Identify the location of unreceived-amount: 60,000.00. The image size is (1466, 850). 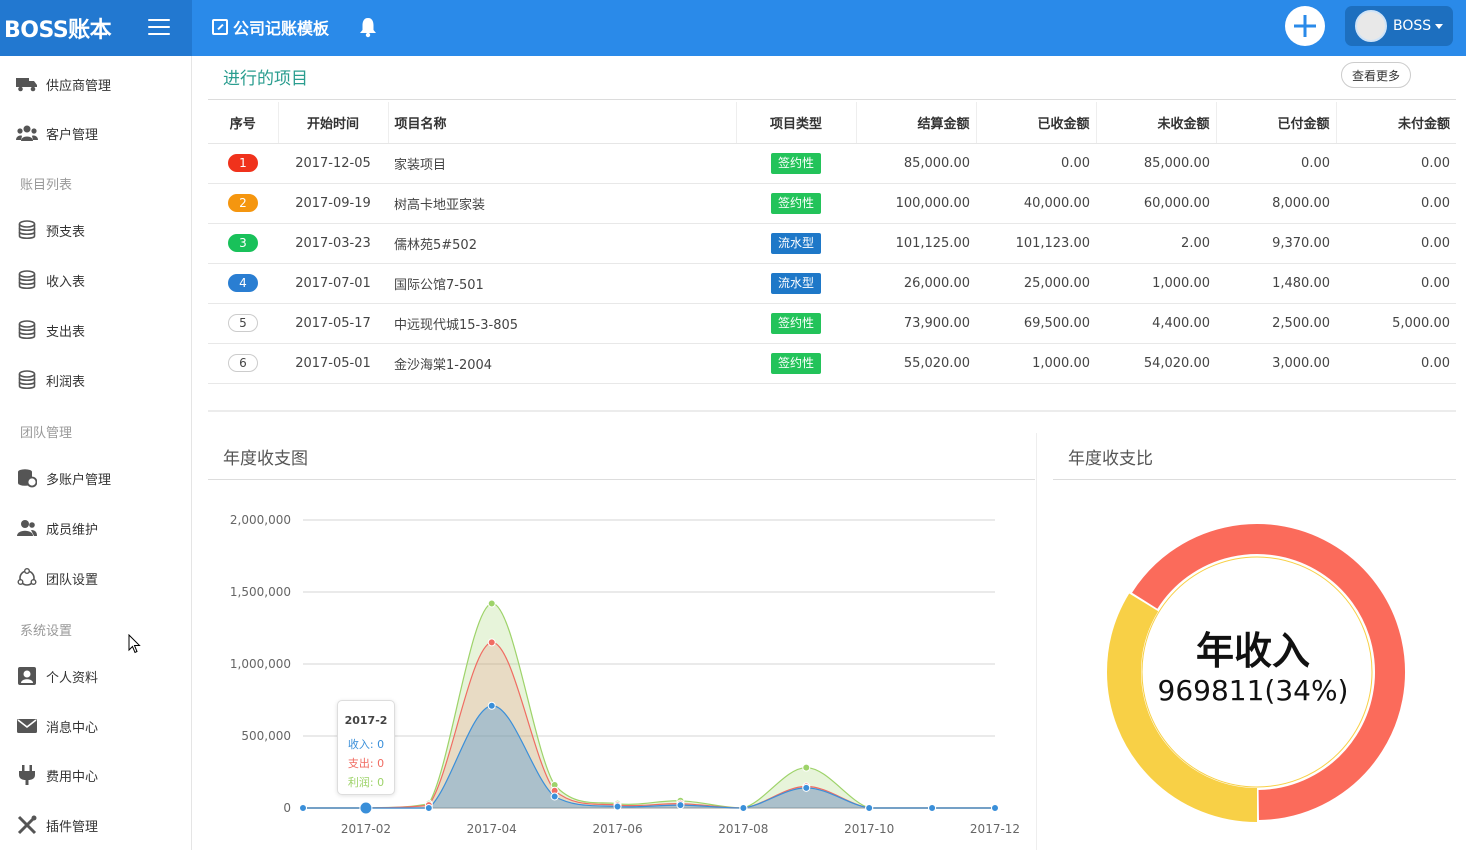
(1156, 203).